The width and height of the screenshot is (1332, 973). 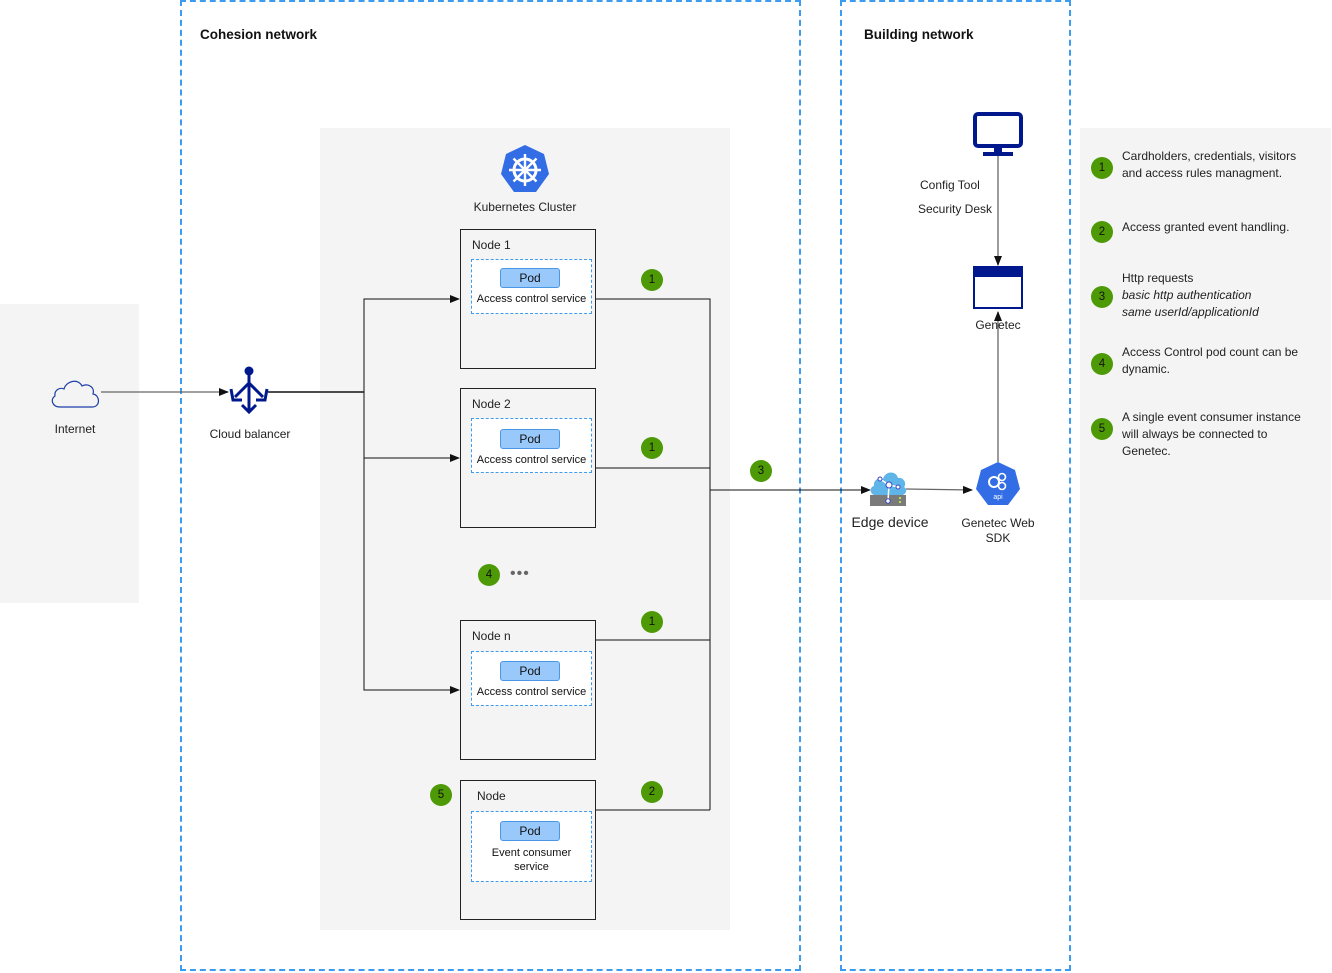 What do you see at coordinates (890, 522) in the screenshot?
I see `edge-device-label: Edge device` at bounding box center [890, 522].